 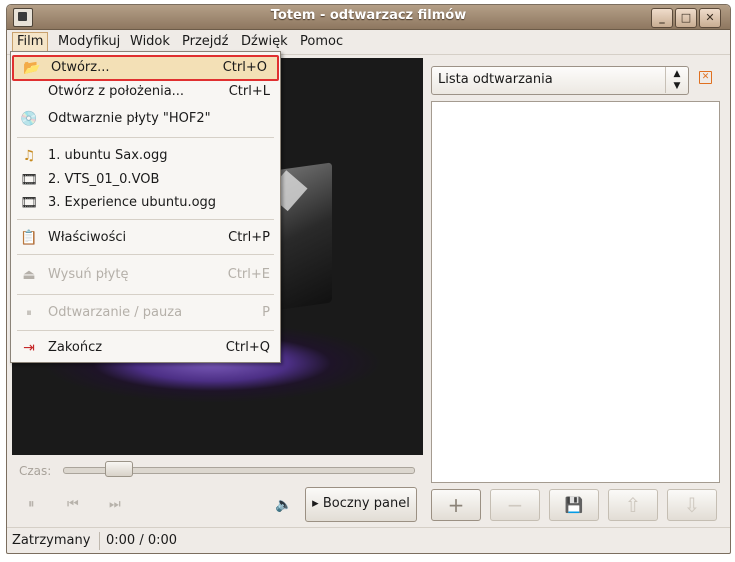 I want to click on menu-dzwiek: Dźwięk, so click(x=264, y=42).